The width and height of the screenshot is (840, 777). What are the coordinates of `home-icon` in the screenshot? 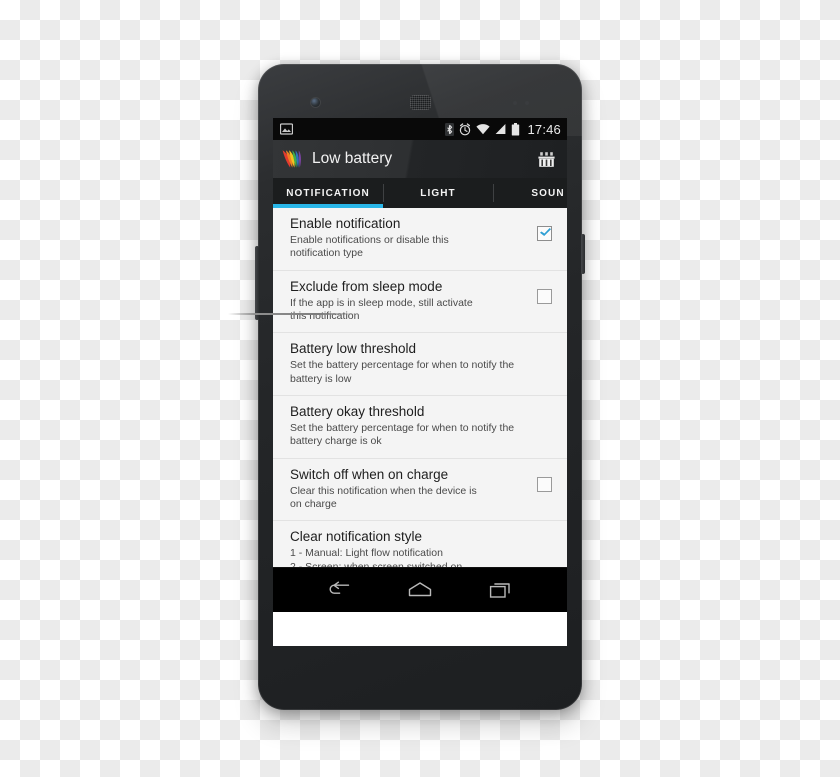 It's located at (420, 590).